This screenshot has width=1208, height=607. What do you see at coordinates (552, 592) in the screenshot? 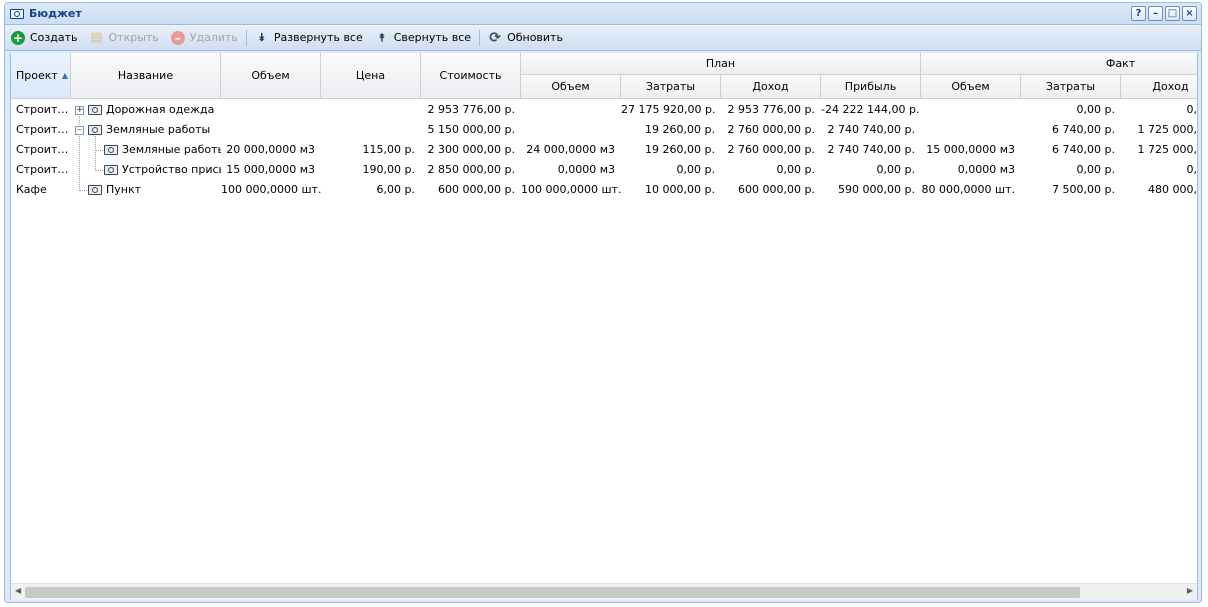
I see `scrollbar-thumb` at bounding box center [552, 592].